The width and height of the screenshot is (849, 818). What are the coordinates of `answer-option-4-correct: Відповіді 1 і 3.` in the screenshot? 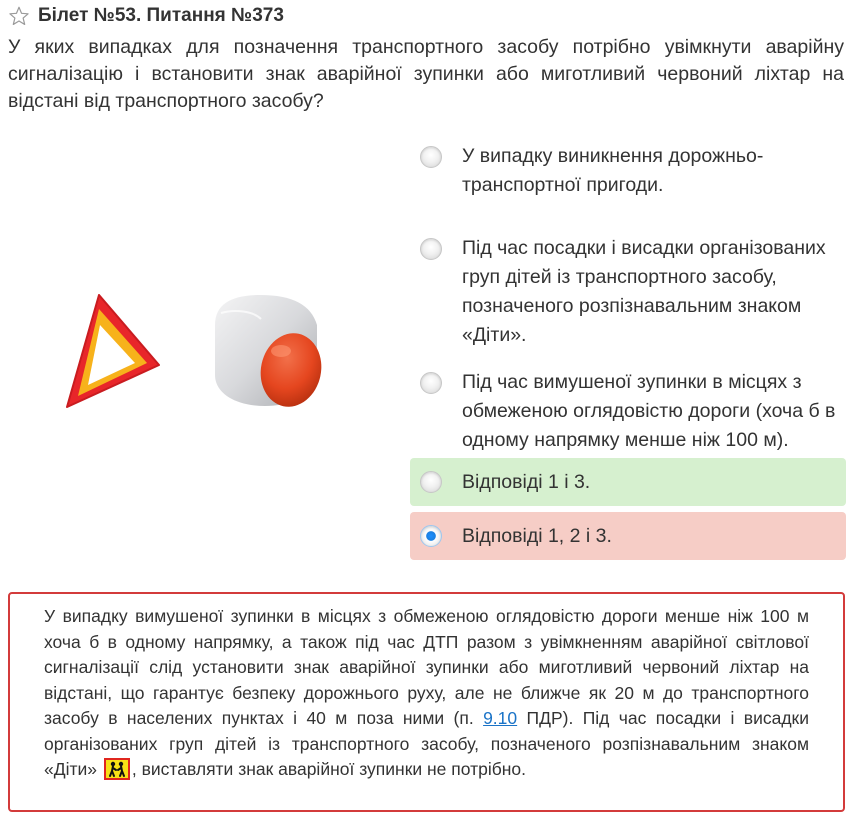 It's located at (628, 482).